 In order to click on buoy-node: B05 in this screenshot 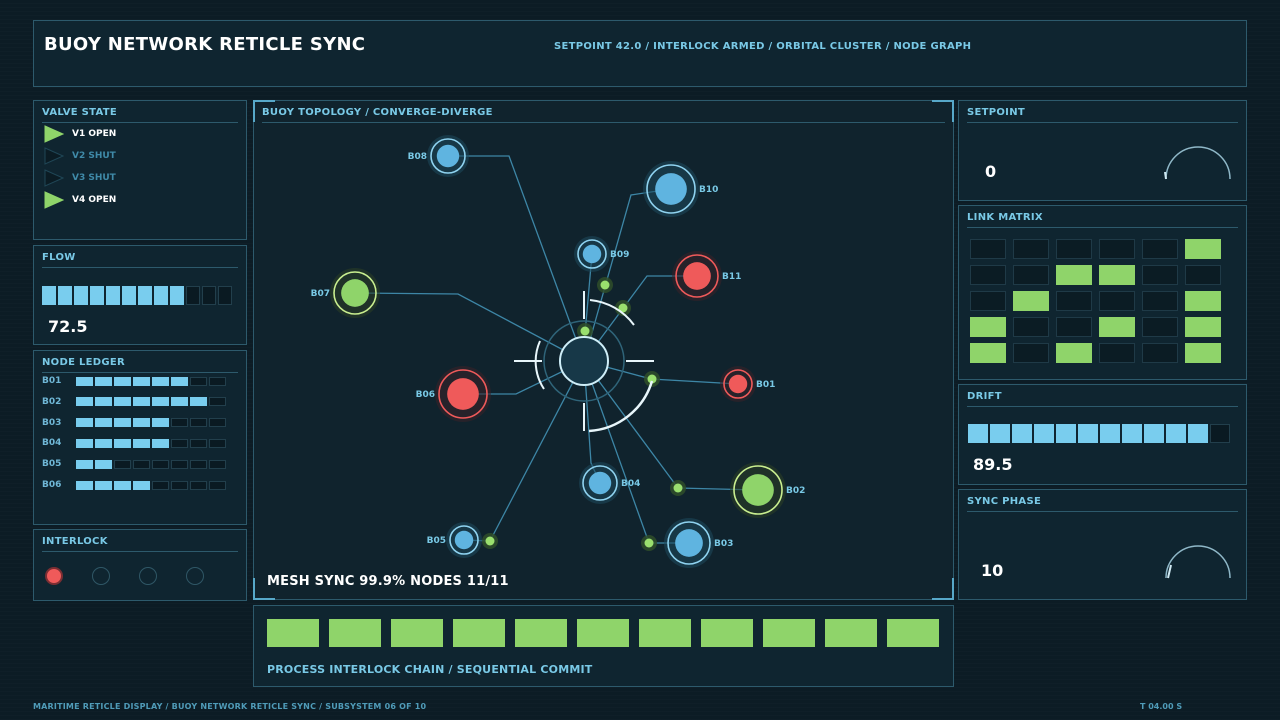, I will do `click(454, 540)`.